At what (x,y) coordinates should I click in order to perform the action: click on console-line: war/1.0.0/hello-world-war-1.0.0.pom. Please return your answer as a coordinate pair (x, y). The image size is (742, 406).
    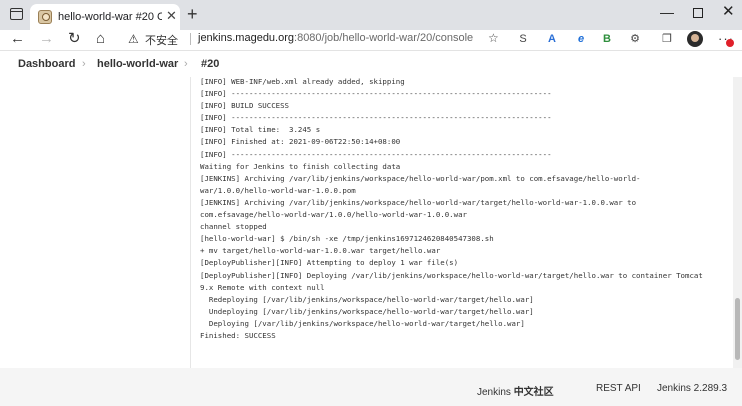
    Looking at the image, I should click on (278, 190).